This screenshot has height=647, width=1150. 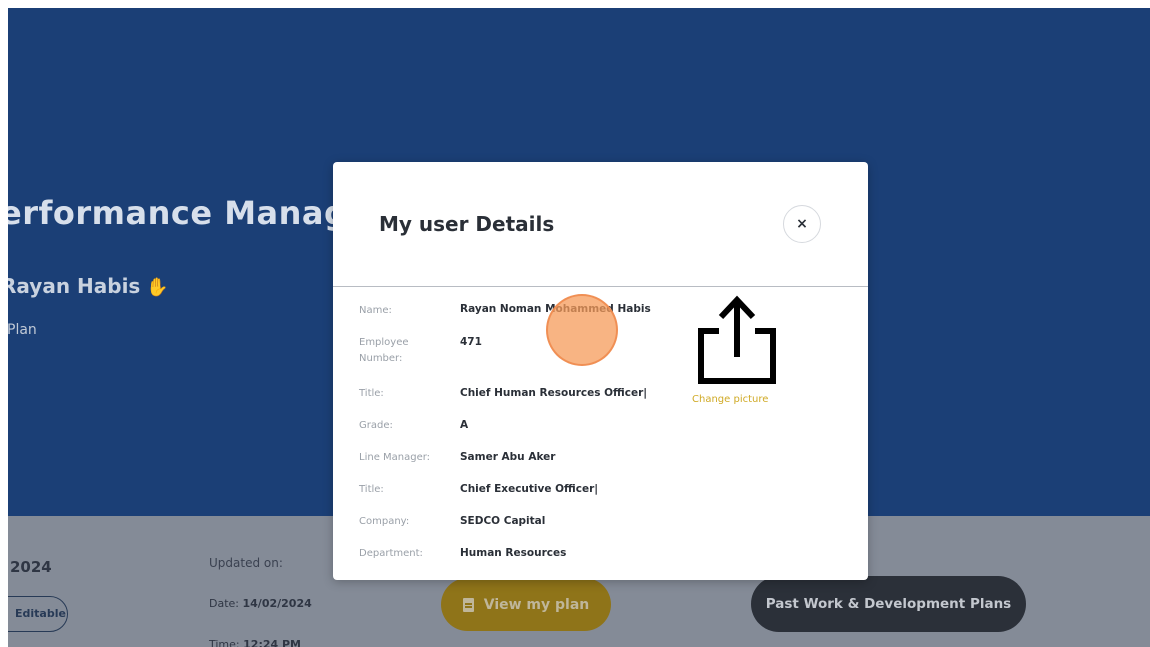 What do you see at coordinates (224, 603) in the screenshot?
I see `date-label: Date:` at bounding box center [224, 603].